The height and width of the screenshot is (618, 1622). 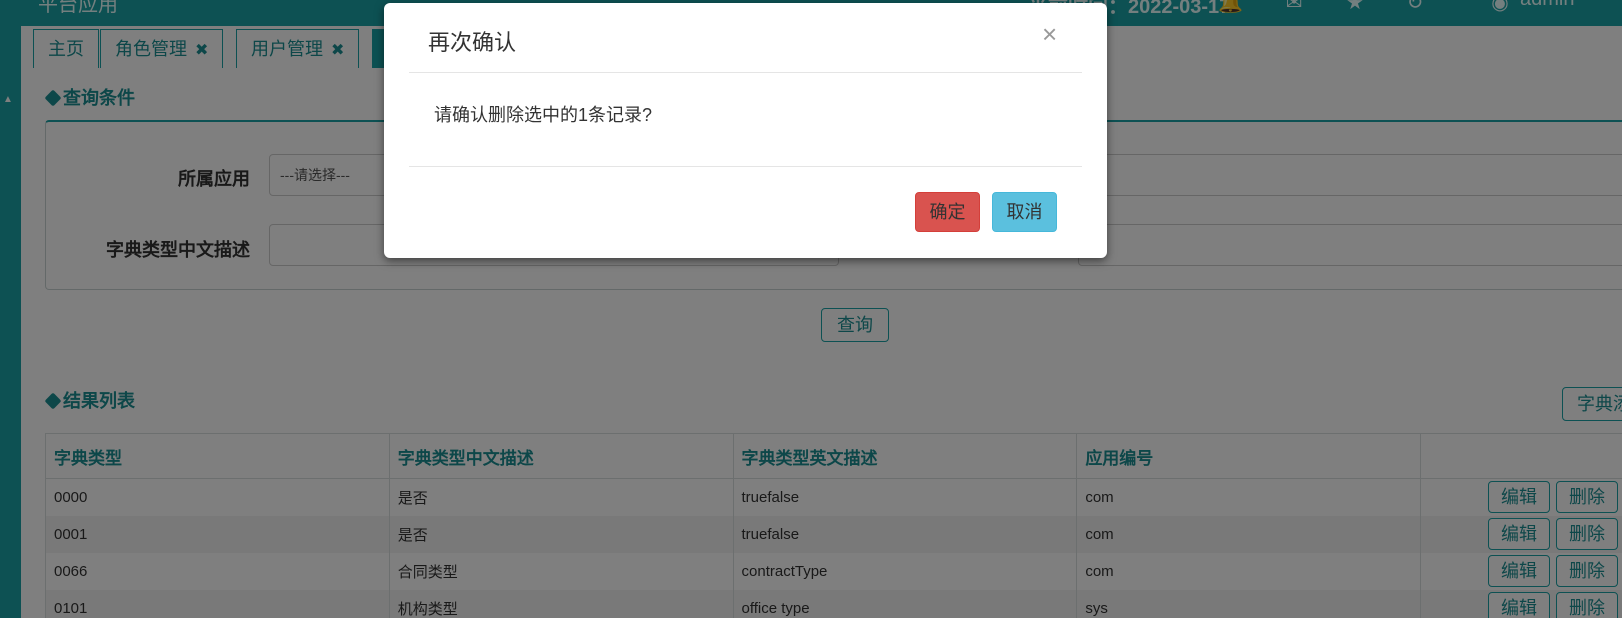 What do you see at coordinates (947, 212) in the screenshot?
I see `confirm-button: 确定` at bounding box center [947, 212].